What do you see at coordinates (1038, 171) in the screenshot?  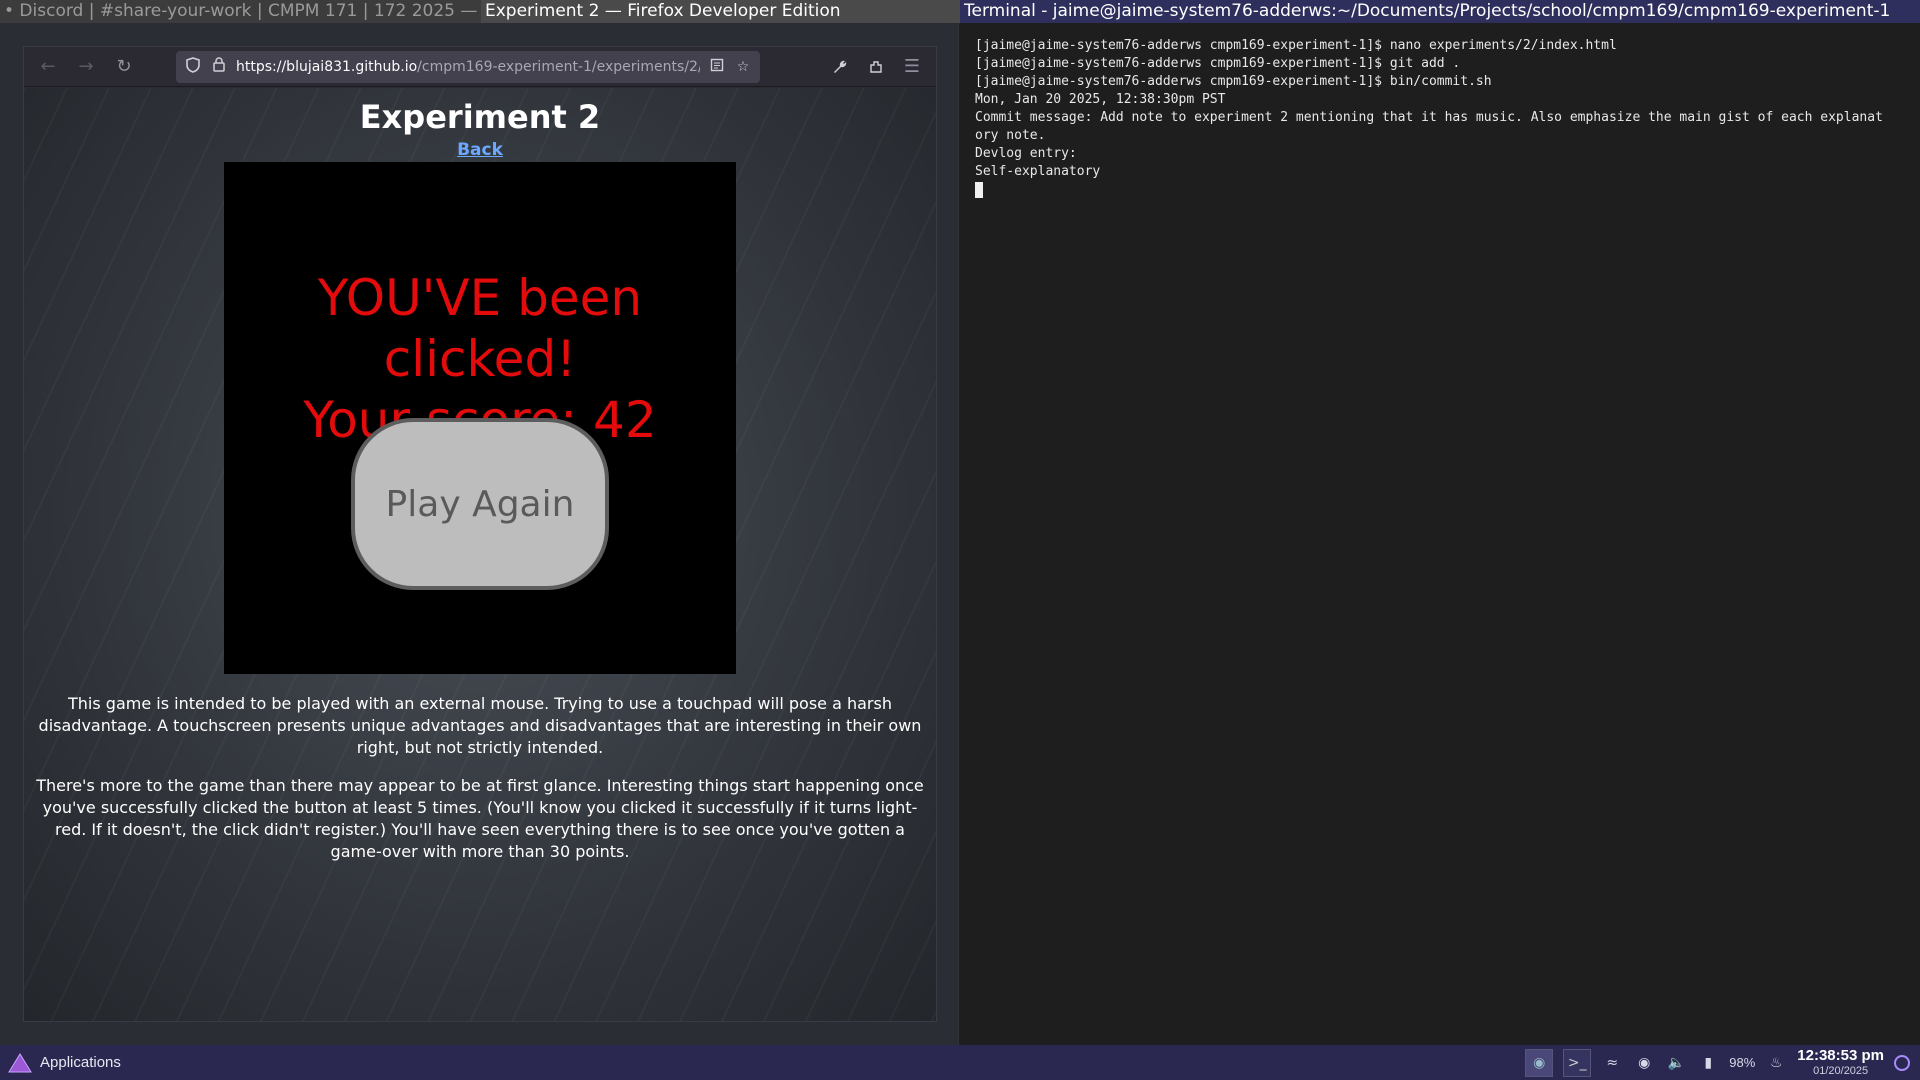 I see `terminal-line: Self-explanatory` at bounding box center [1038, 171].